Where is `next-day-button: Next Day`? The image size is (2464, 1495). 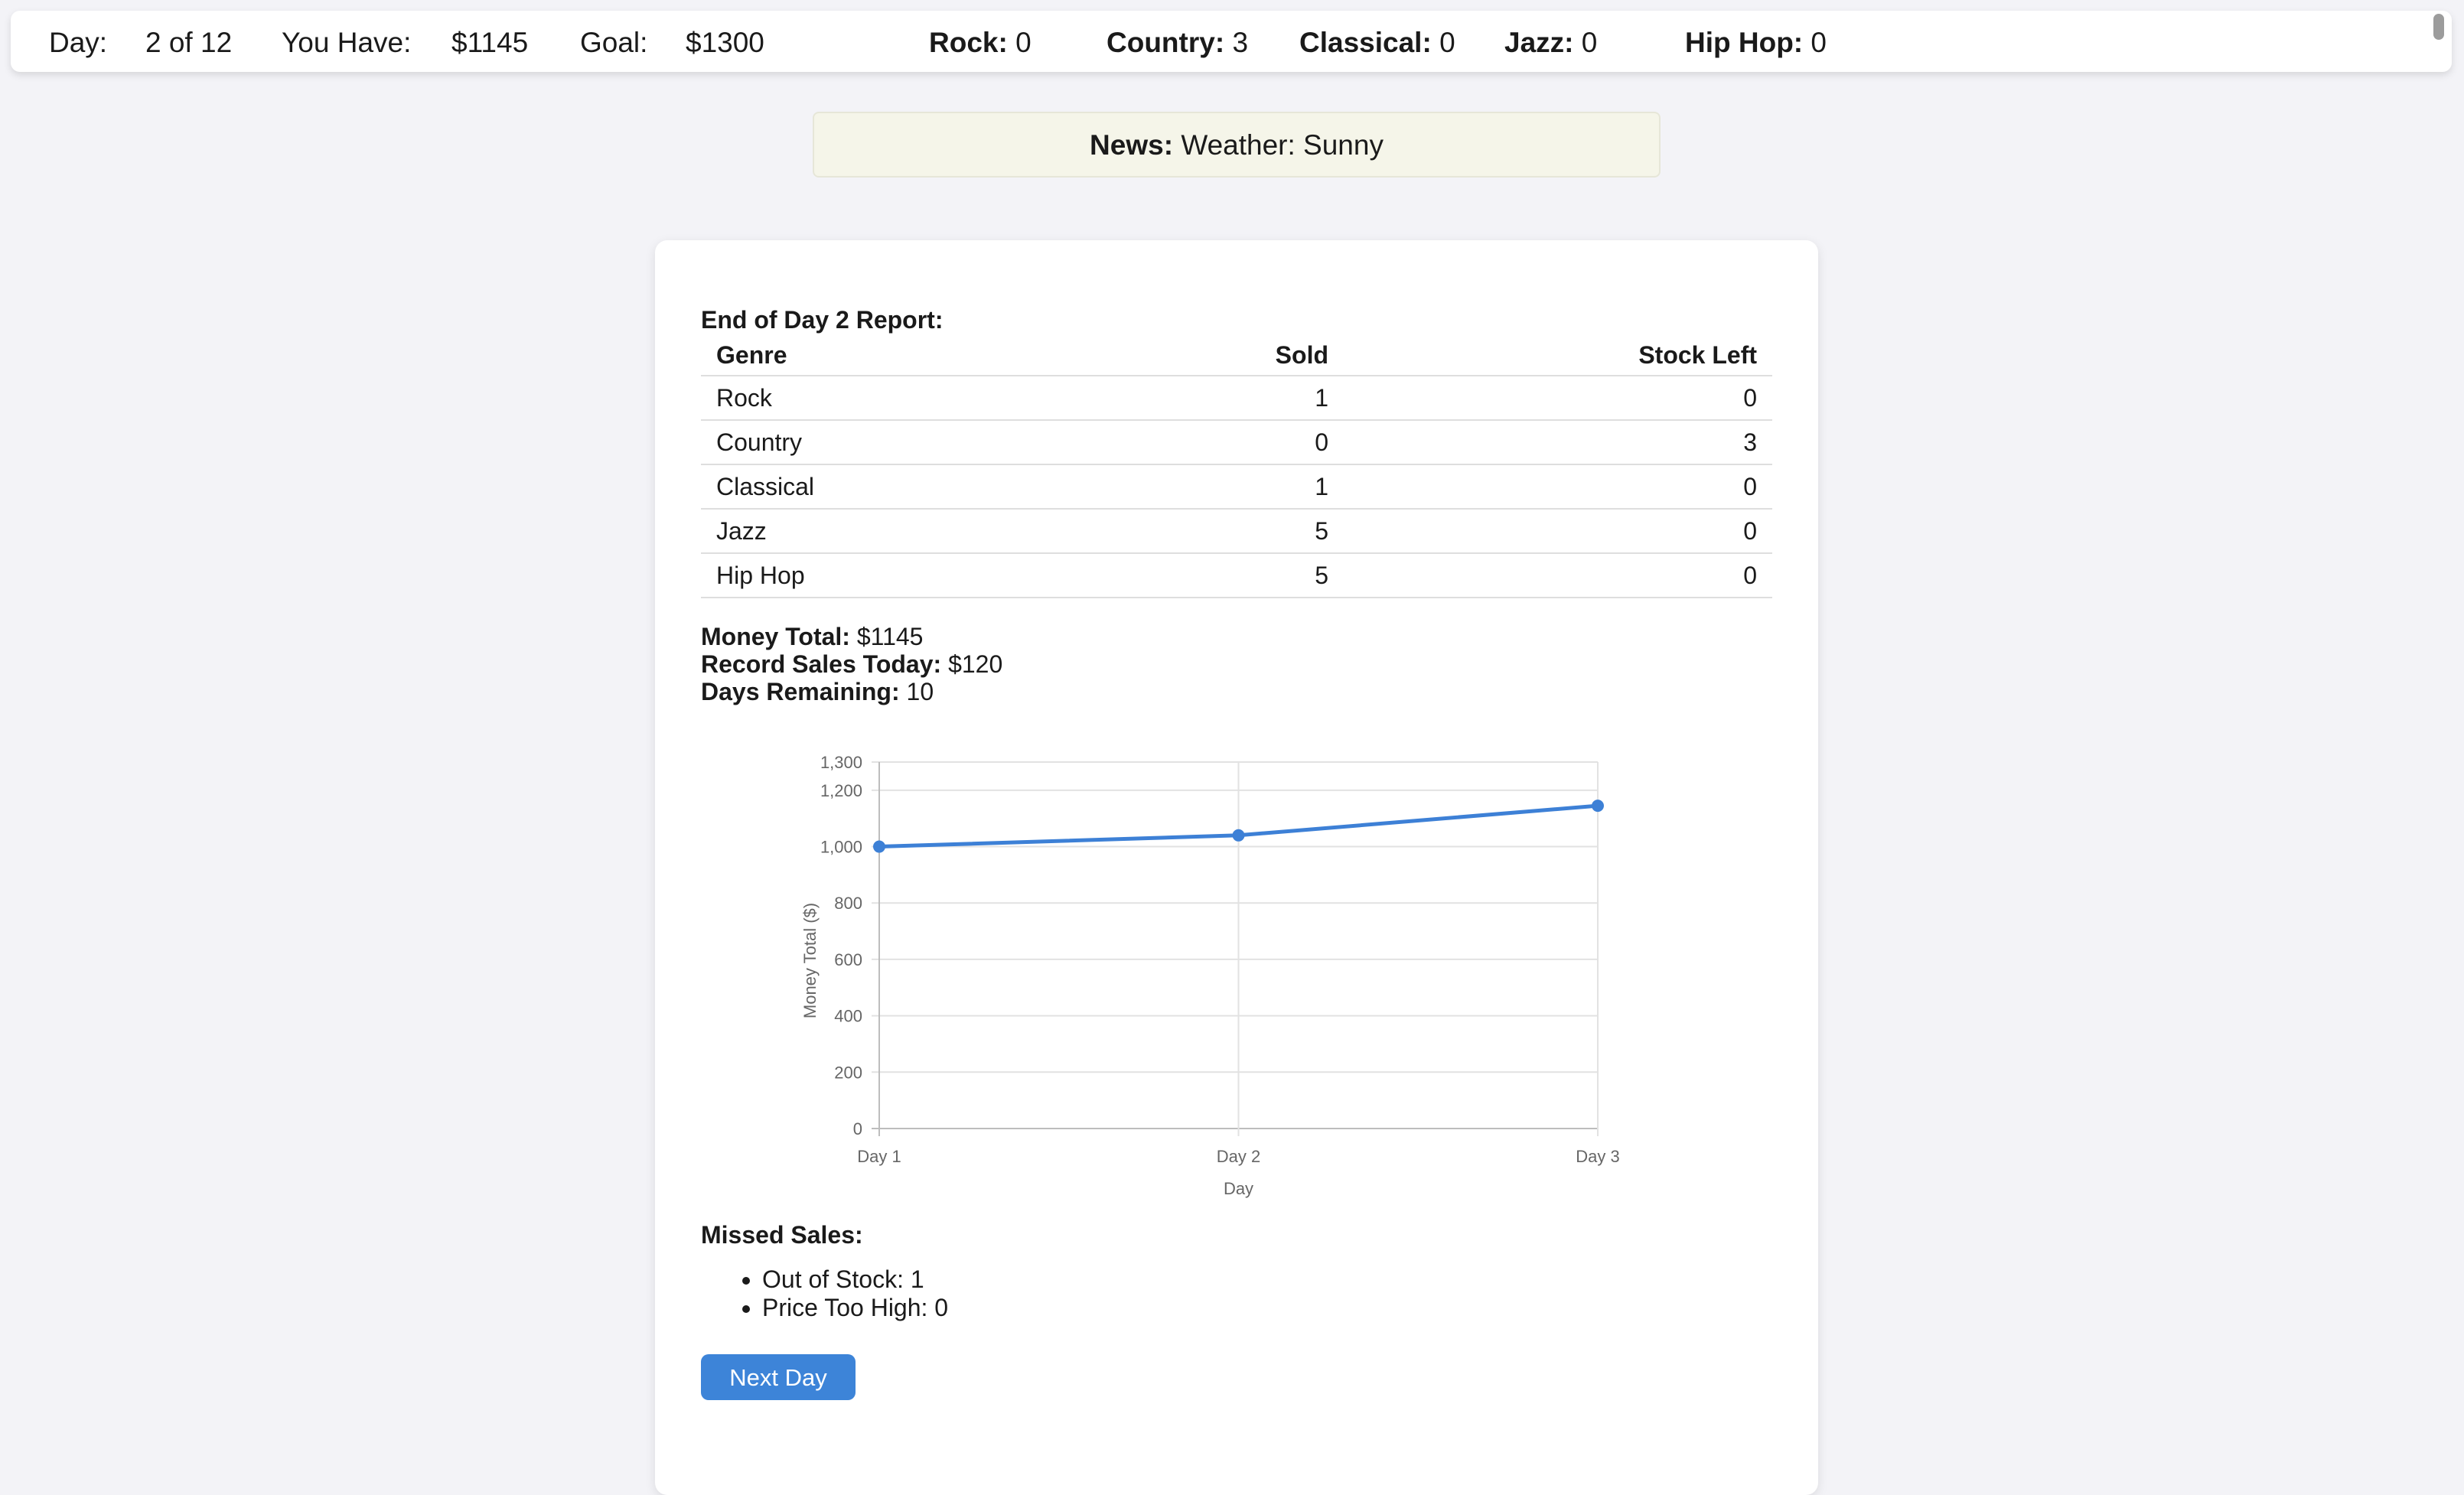 next-day-button: Next Day is located at coordinates (779, 1377).